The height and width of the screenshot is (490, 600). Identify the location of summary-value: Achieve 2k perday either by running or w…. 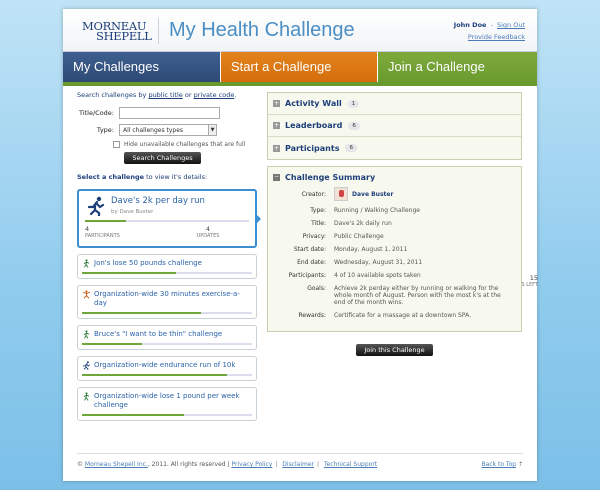
(417, 295).